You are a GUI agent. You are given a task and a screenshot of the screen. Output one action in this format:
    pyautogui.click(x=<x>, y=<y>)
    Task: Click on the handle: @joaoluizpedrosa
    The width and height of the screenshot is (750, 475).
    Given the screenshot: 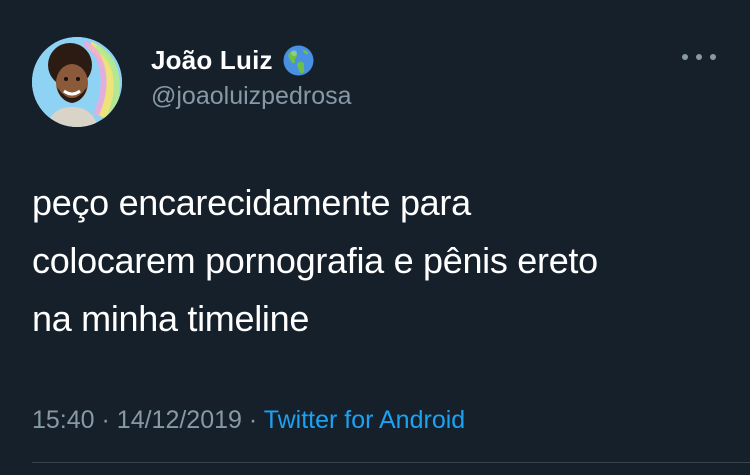 What is the action you would take?
    pyautogui.click(x=251, y=96)
    